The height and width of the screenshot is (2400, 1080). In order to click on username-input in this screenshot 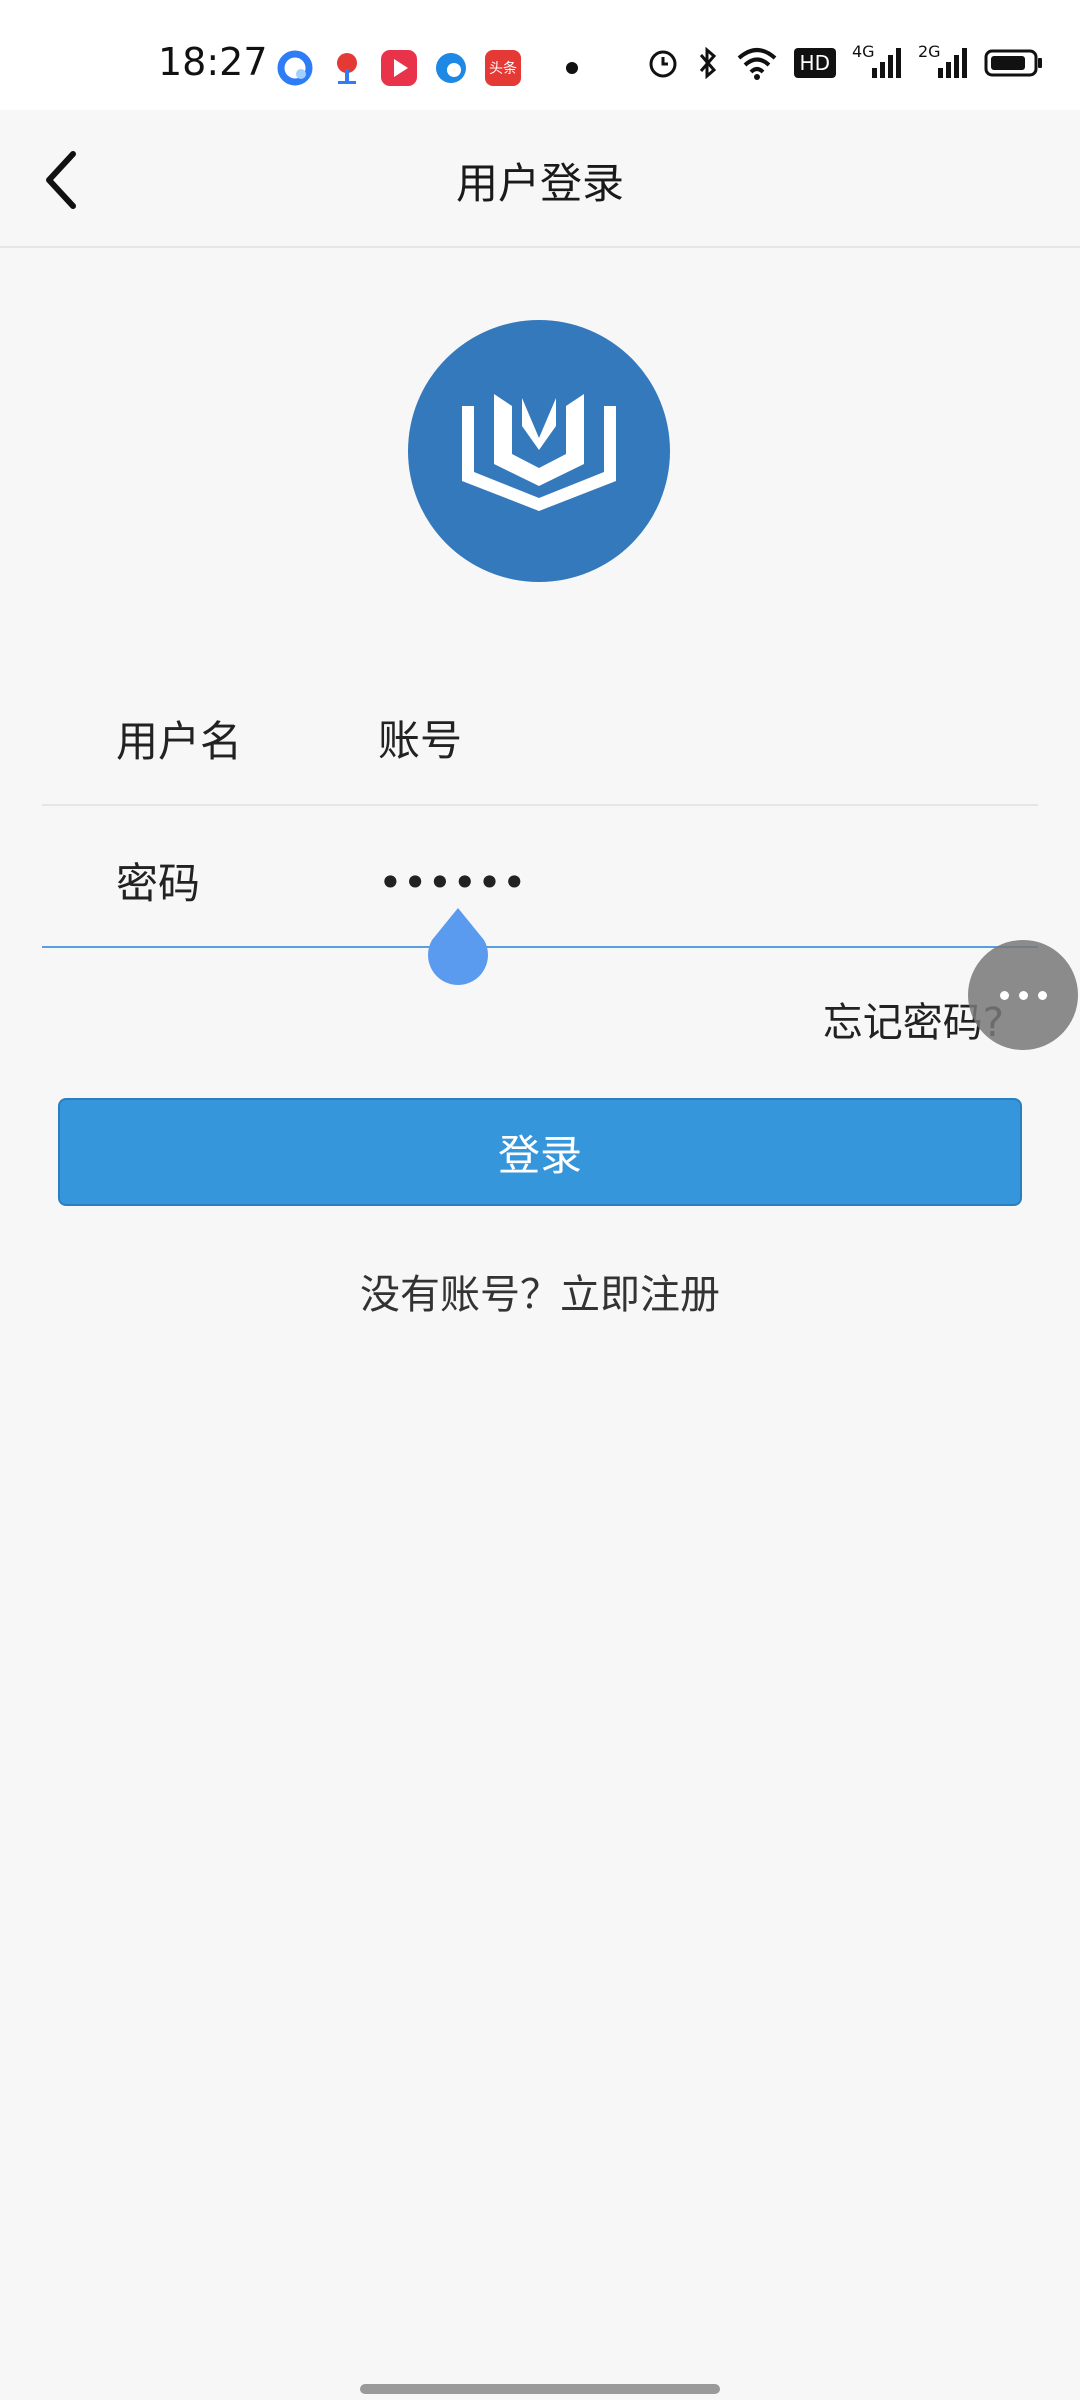, I will do `click(656, 740)`.